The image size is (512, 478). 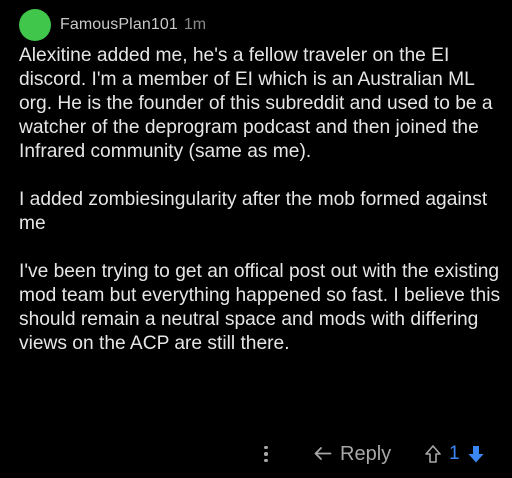 What do you see at coordinates (119, 25) in the screenshot?
I see `username: FamousPlan101` at bounding box center [119, 25].